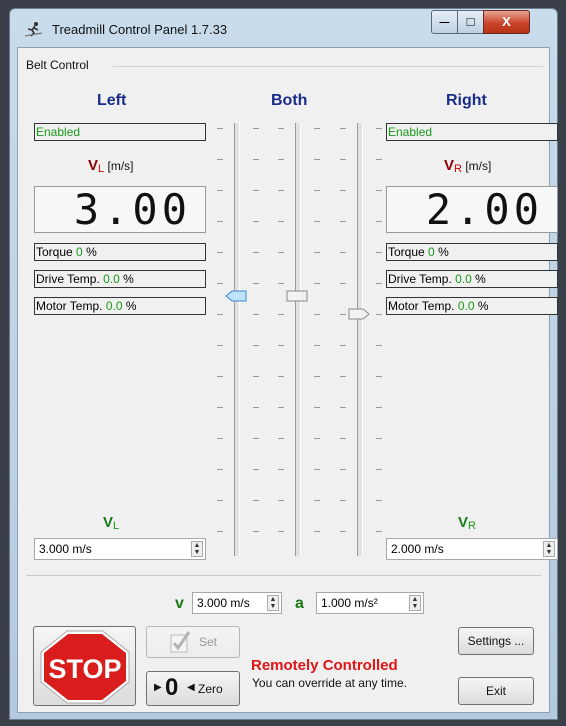 The image size is (566, 726). I want to click on right-setpoint-sub: R, so click(472, 526).